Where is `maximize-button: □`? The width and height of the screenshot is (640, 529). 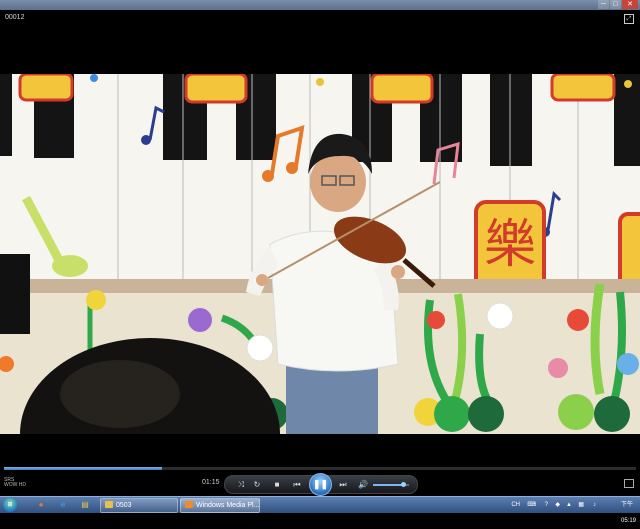
maximize-button: □ is located at coordinates (615, 4).